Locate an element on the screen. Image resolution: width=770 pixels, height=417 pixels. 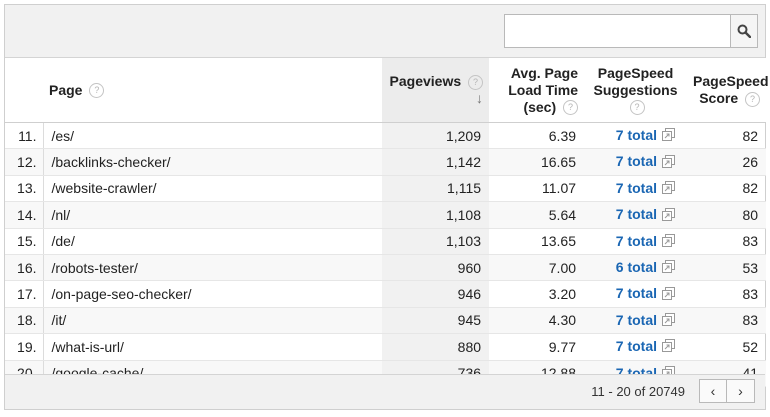
table-row: 19./what-is-url/880 9.77 7 total 52 is located at coordinates (386, 347).